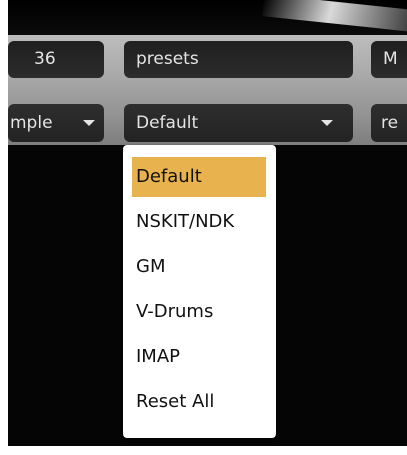  Describe the element at coordinates (238, 59) in the screenshot. I see `preset-name-field: presets` at that location.